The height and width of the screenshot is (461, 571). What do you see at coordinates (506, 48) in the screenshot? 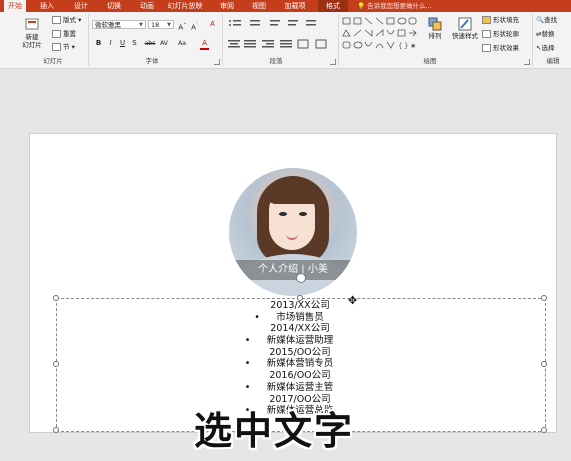
I see `shape-effects-label: 形状效果` at bounding box center [506, 48].